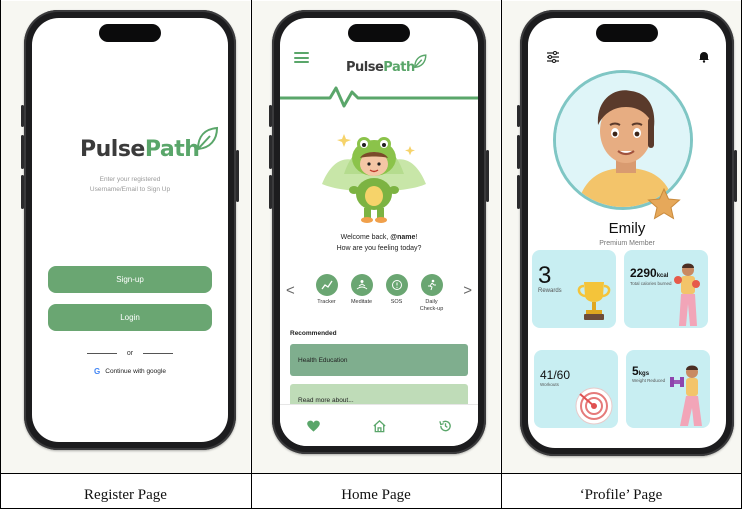 This screenshot has width=742, height=509. I want to click on chart-icon, so click(326, 285).